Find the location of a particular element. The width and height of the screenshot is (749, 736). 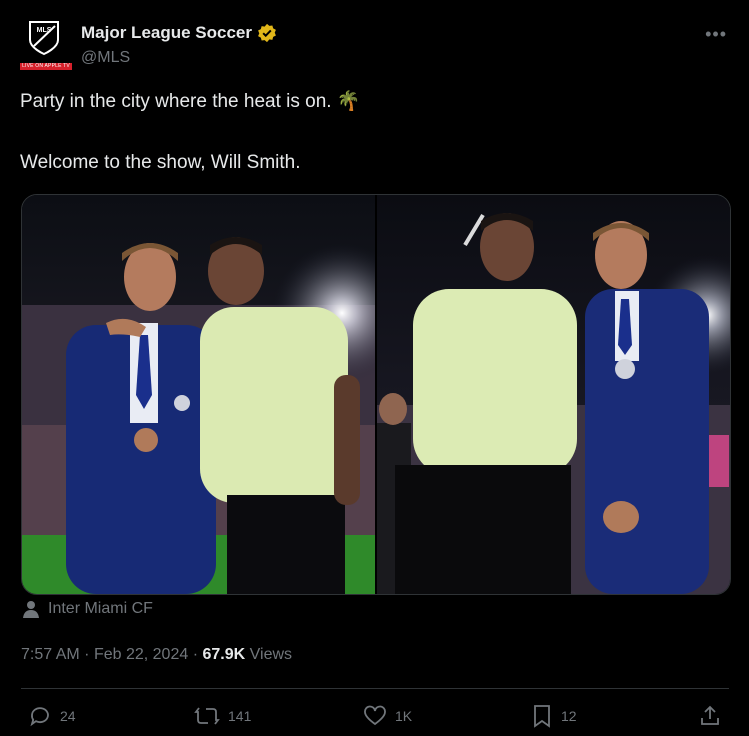

verified-badge-icon is located at coordinates (267, 33).